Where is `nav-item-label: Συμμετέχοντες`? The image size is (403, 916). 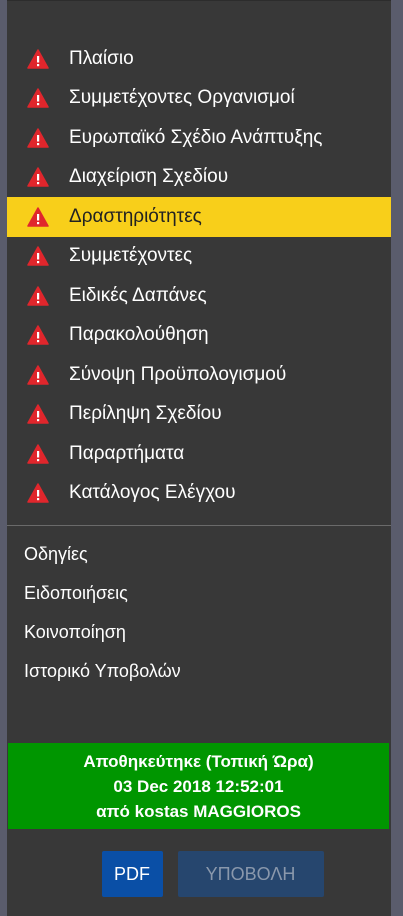 nav-item-label: Συμμετέχοντες is located at coordinates (131, 256).